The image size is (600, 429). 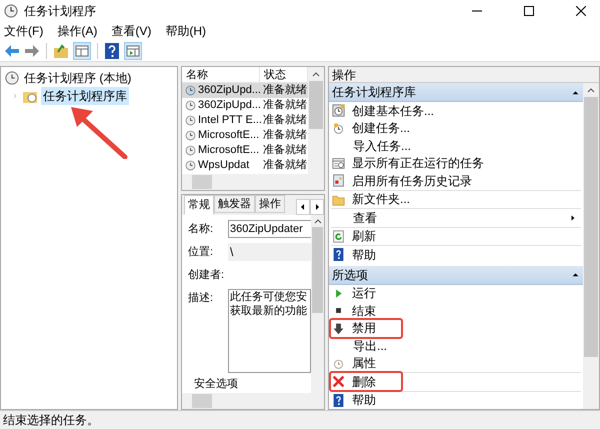 What do you see at coordinates (418, 163) in the screenshot?
I see `action-label: 显示所有正在运行的任务` at bounding box center [418, 163].